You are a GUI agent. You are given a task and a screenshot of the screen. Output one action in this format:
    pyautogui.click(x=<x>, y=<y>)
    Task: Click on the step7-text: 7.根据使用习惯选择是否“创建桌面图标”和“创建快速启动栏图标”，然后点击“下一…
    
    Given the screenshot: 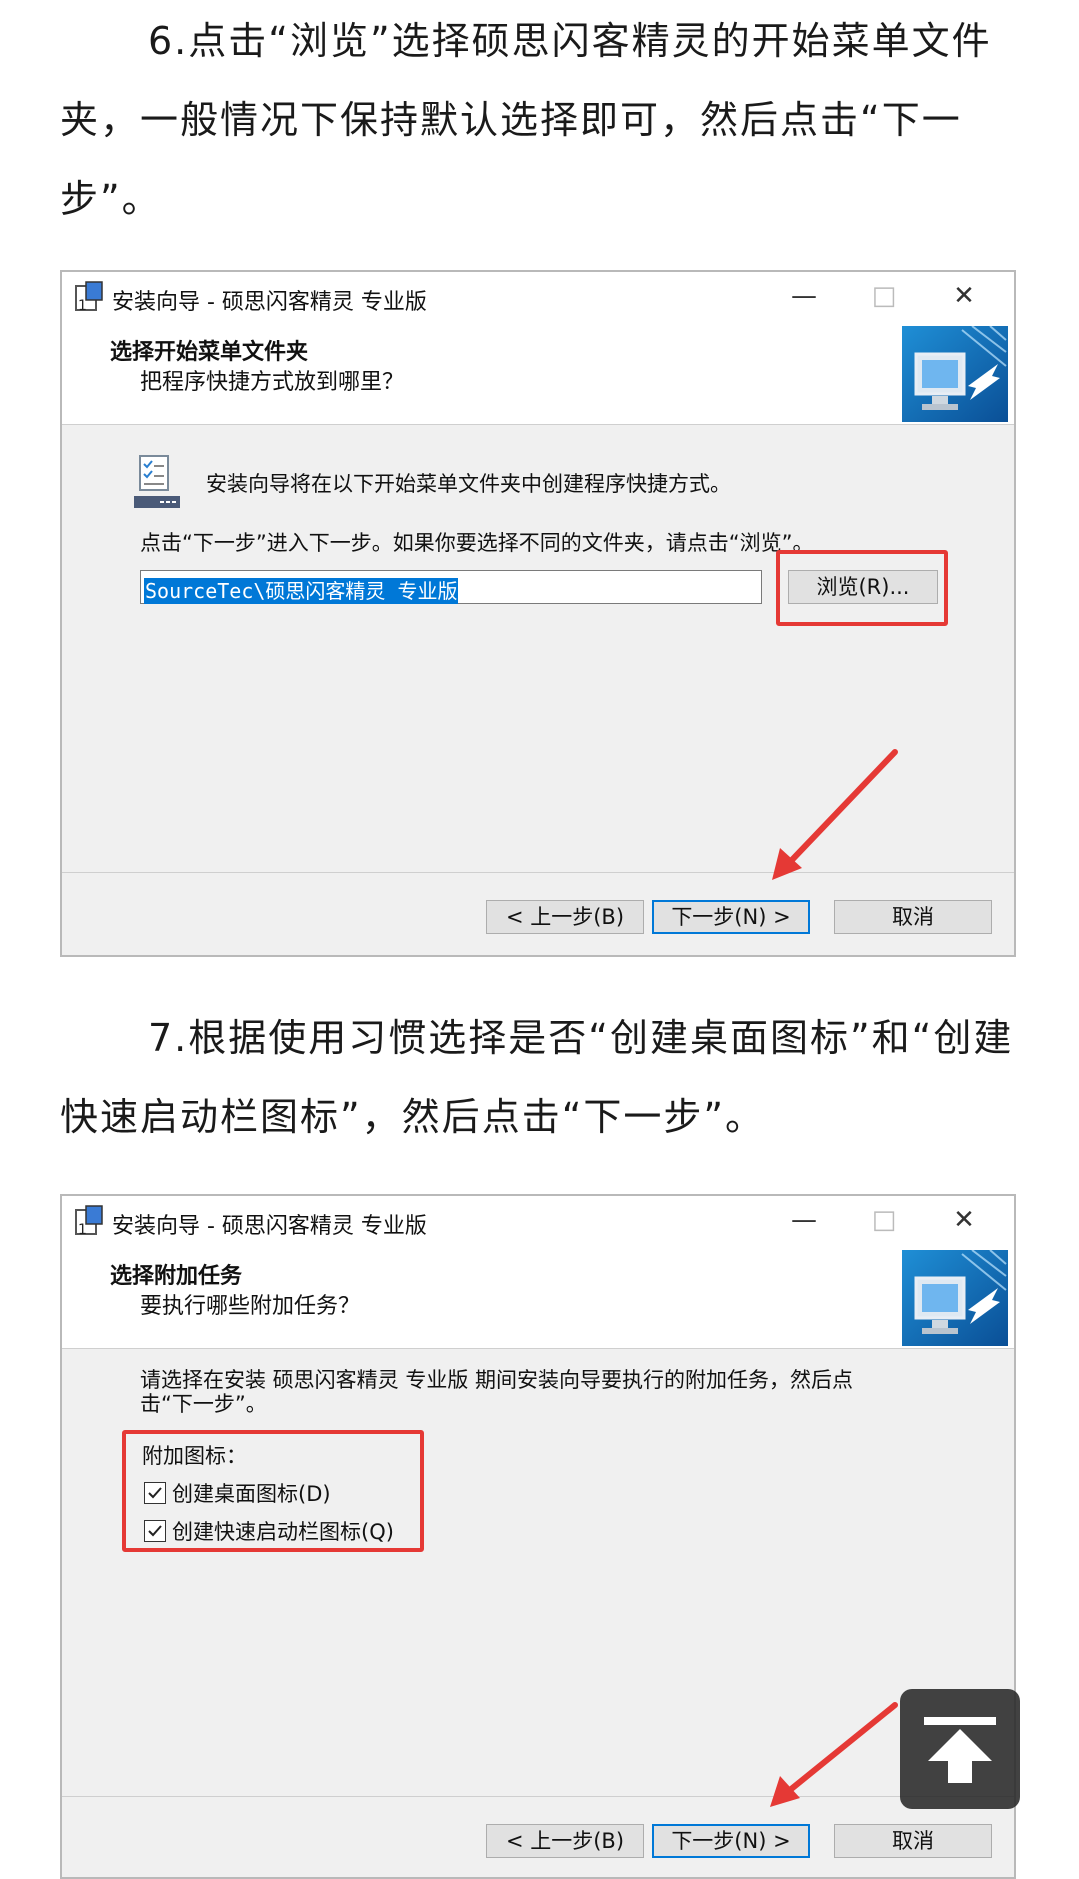 What is the action you would take?
    pyautogui.click(x=537, y=1077)
    